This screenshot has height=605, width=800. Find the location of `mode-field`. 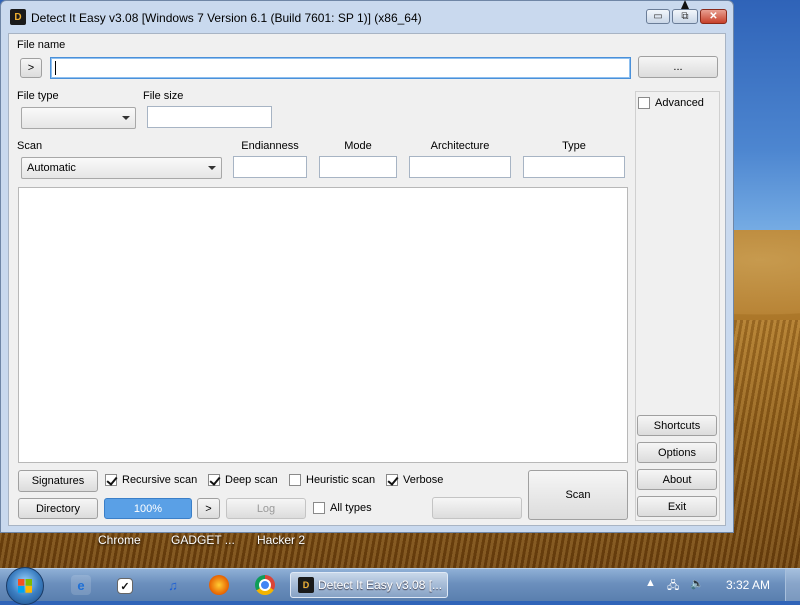

mode-field is located at coordinates (358, 167).